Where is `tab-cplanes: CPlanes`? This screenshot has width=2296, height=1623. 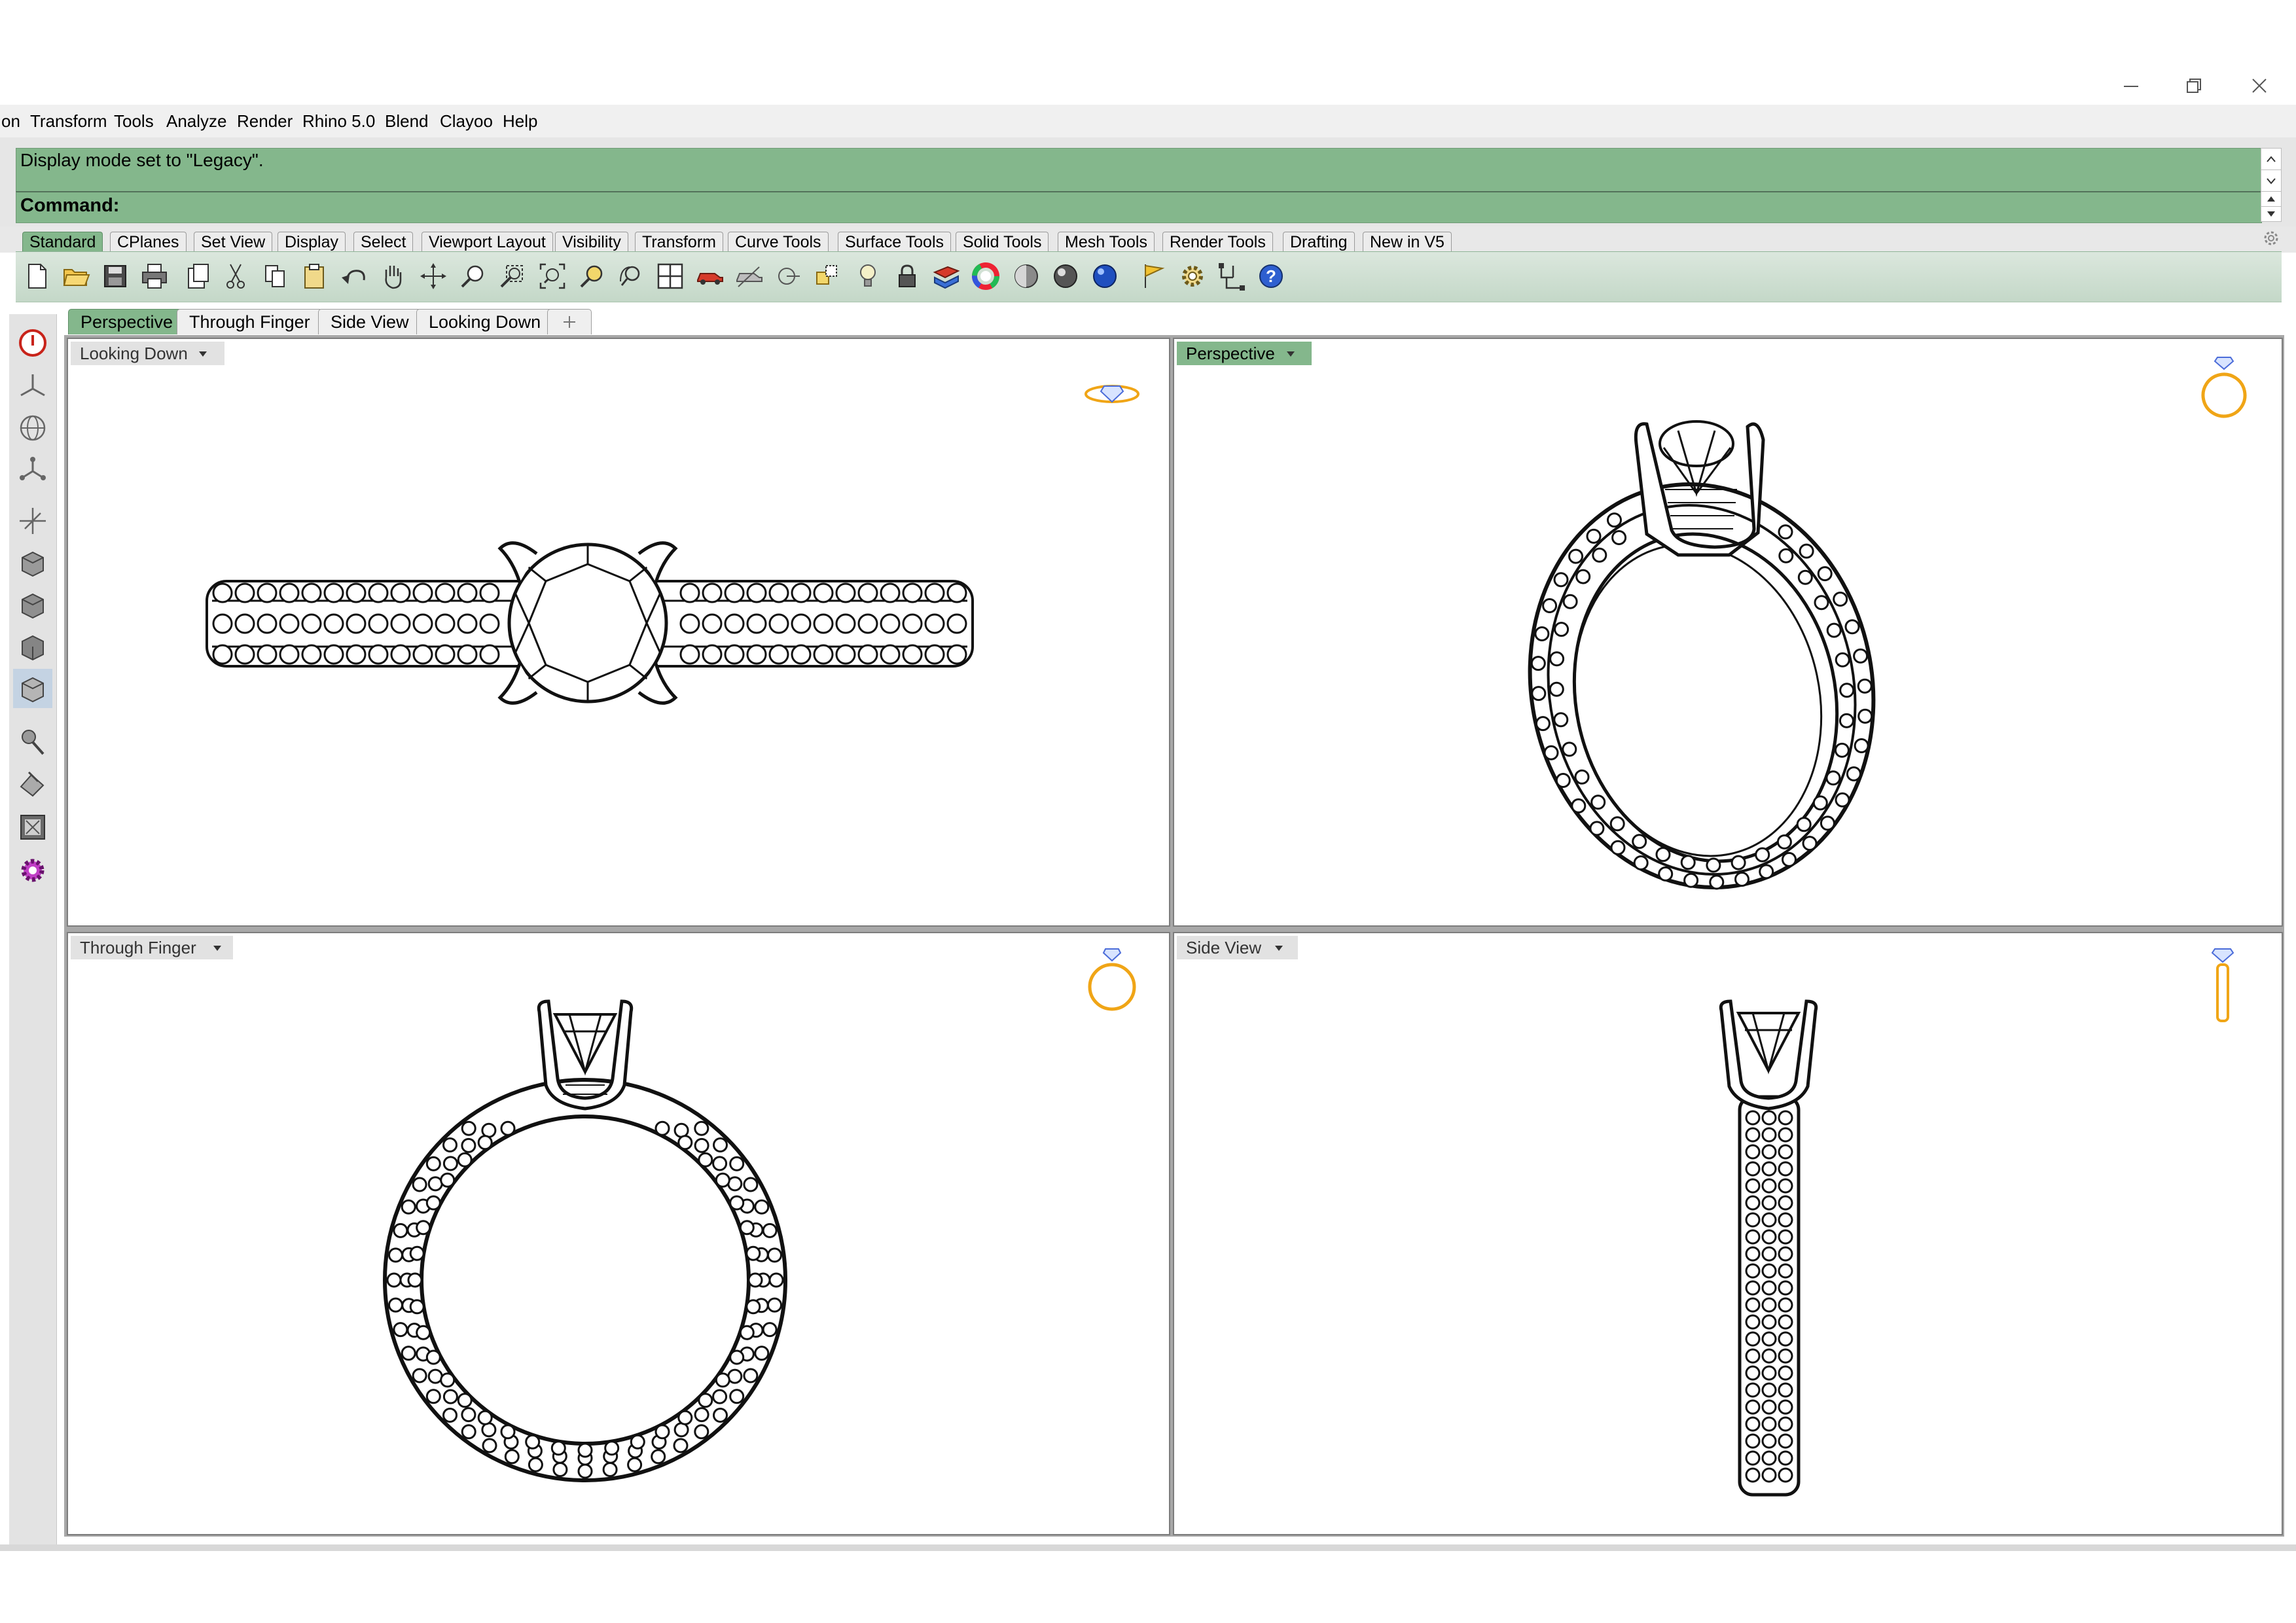 tab-cplanes: CPlanes is located at coordinates (148, 242).